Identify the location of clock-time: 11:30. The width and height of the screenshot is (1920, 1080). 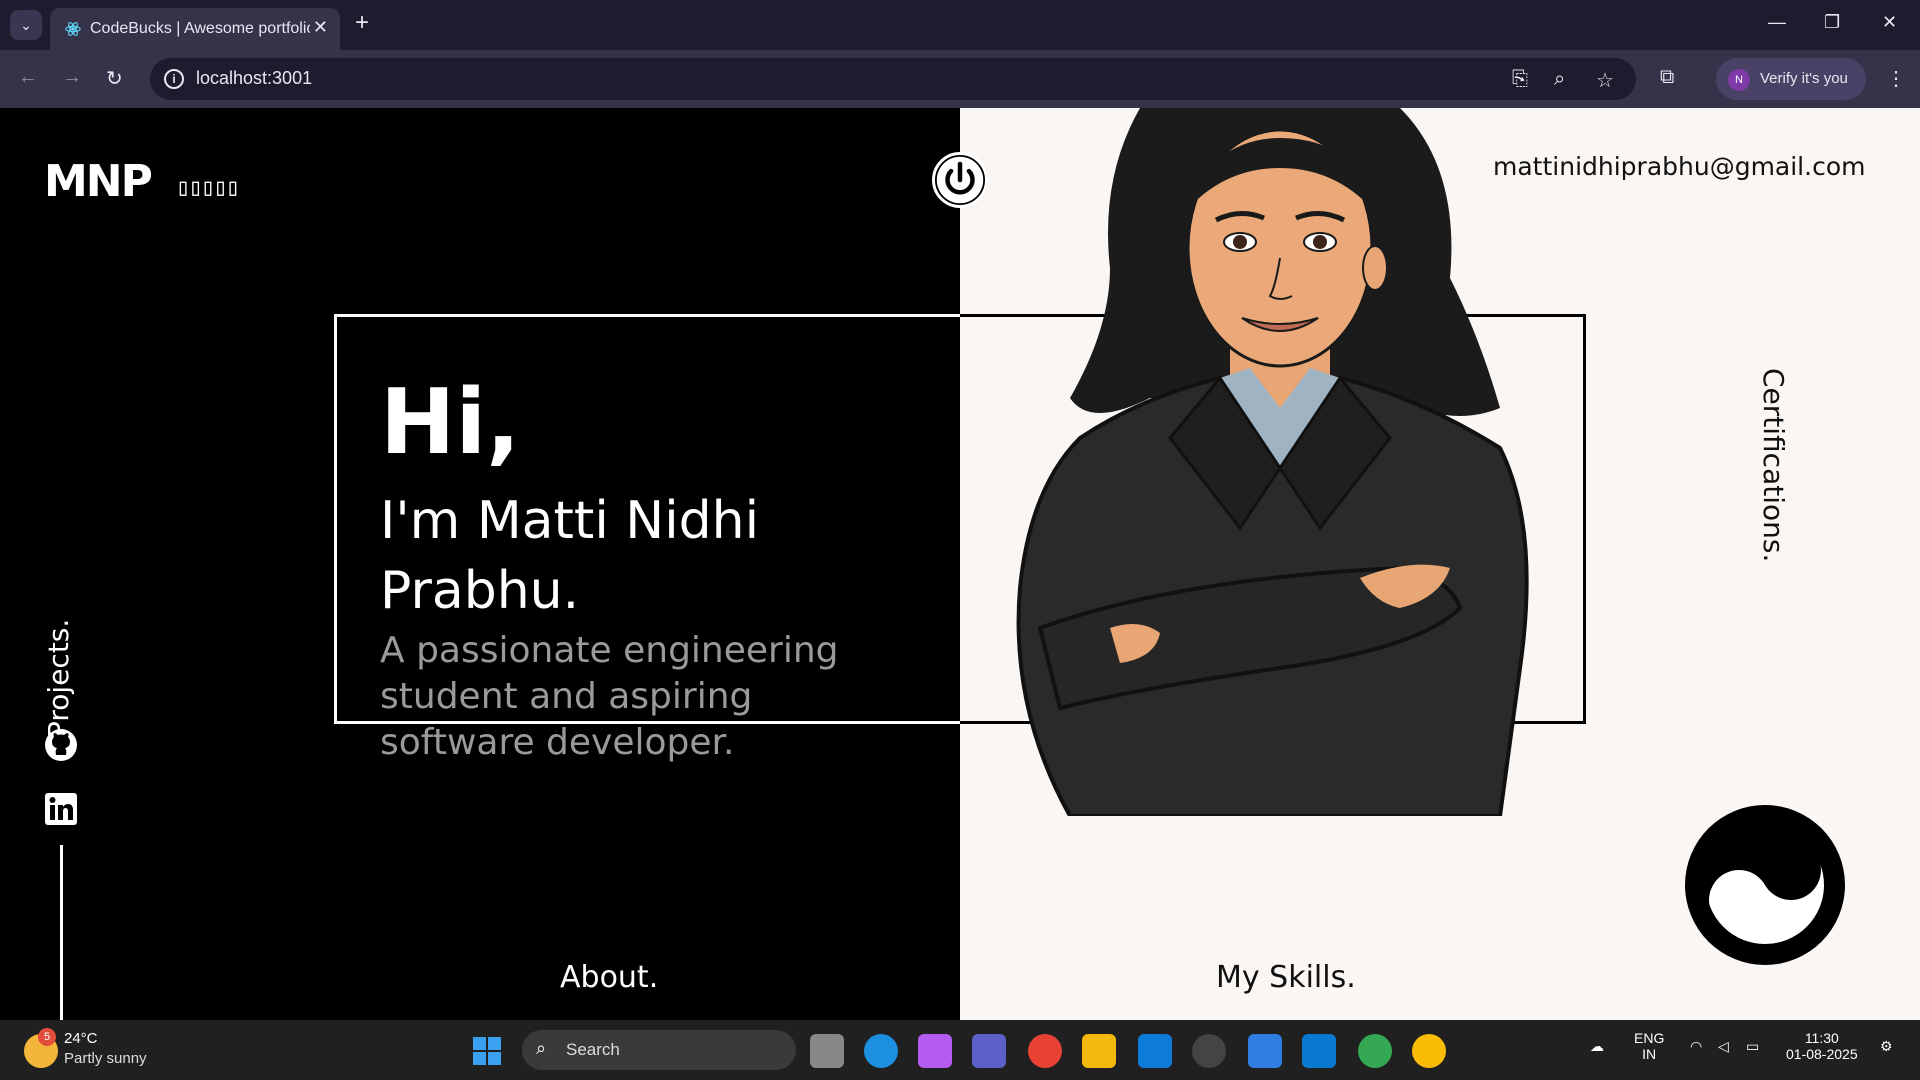
(1821, 1038).